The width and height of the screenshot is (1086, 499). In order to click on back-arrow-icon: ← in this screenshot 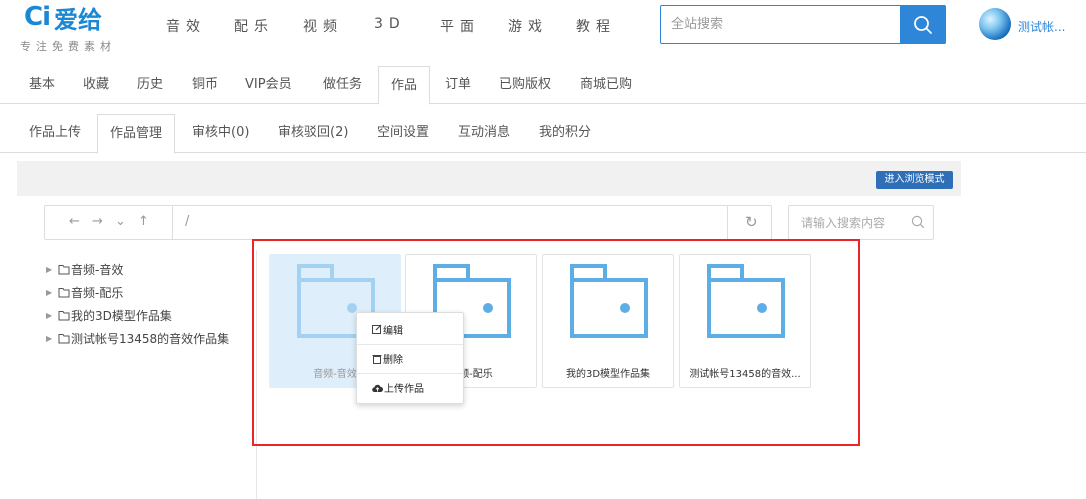, I will do `click(74, 221)`.